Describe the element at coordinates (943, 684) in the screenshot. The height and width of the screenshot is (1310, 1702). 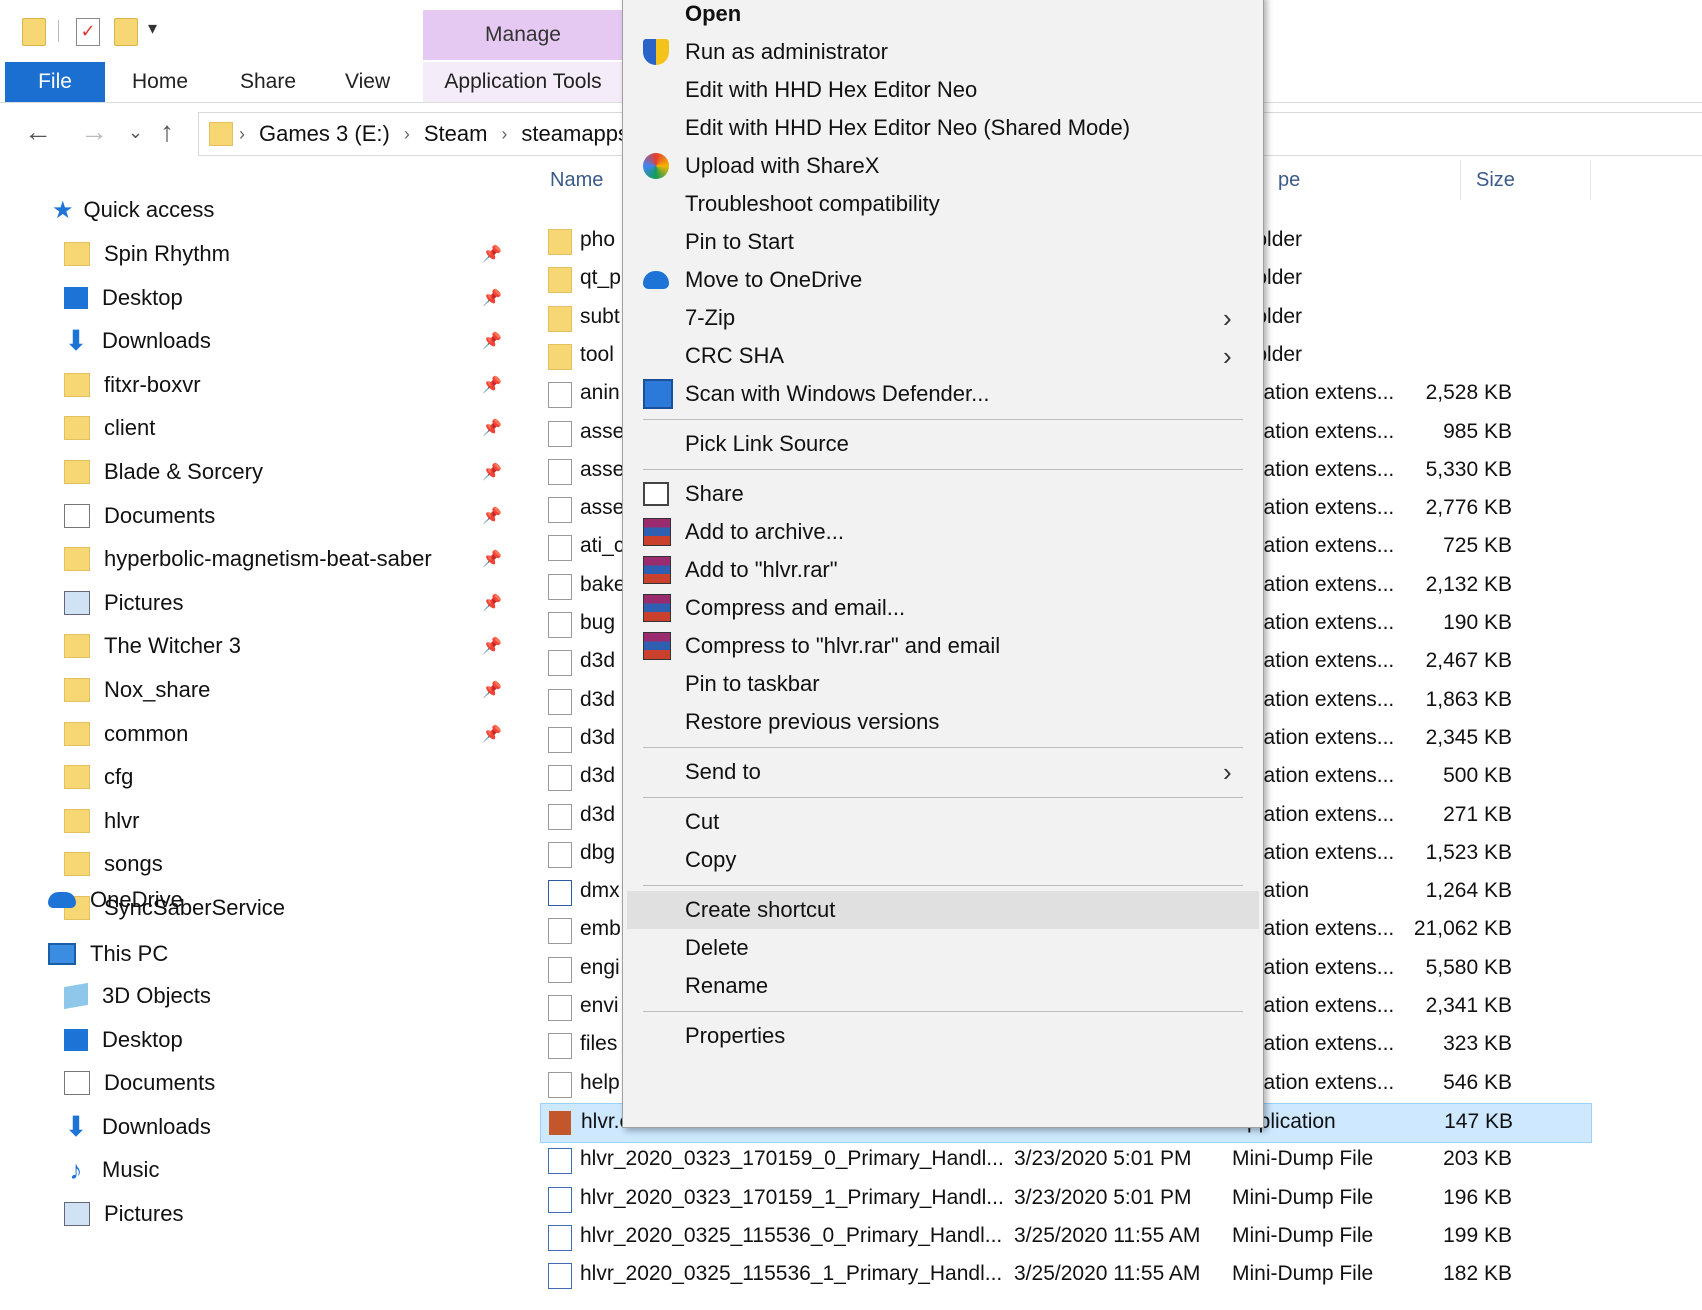
I see `menu-pin-taskbar: Pin to taskbar` at that location.